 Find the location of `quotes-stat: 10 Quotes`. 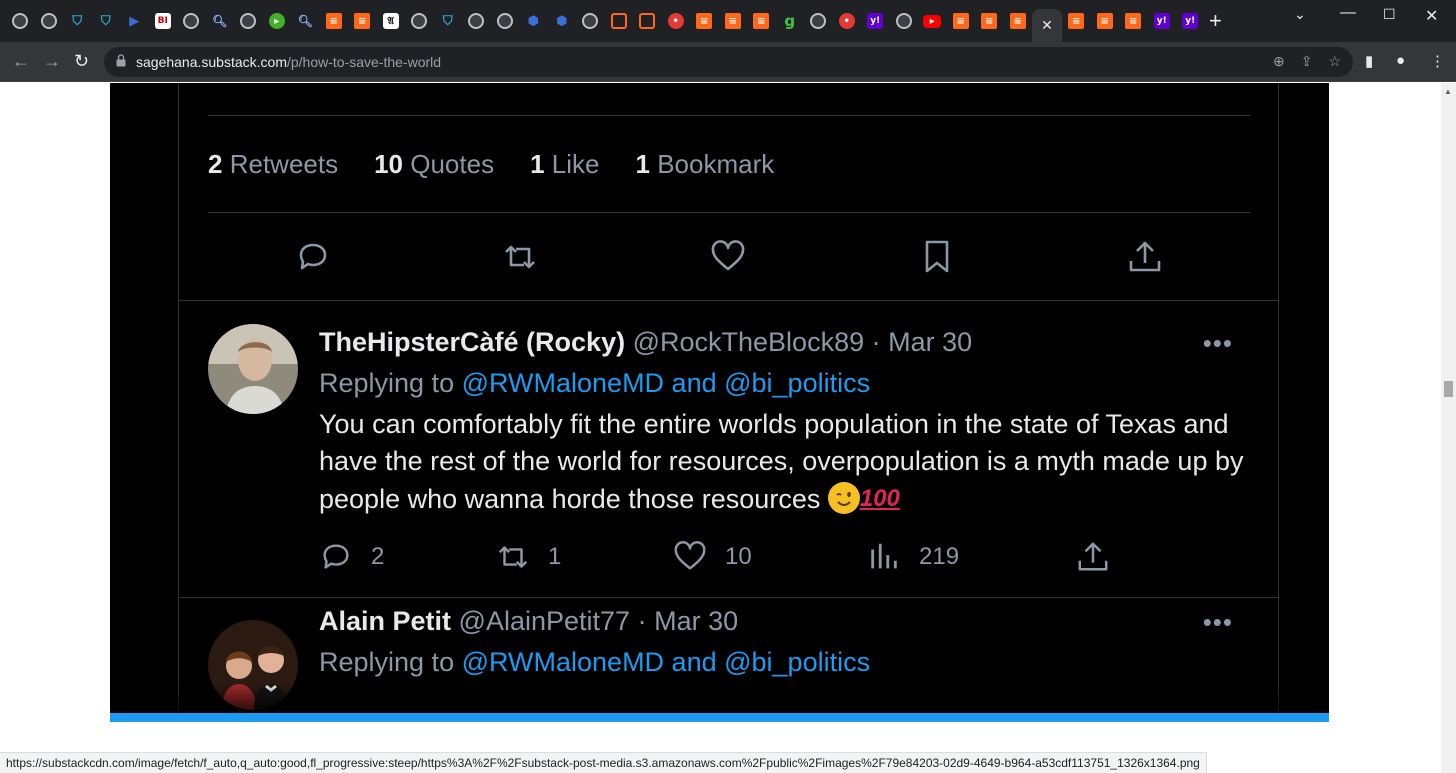

quotes-stat: 10 Quotes is located at coordinates (434, 164).